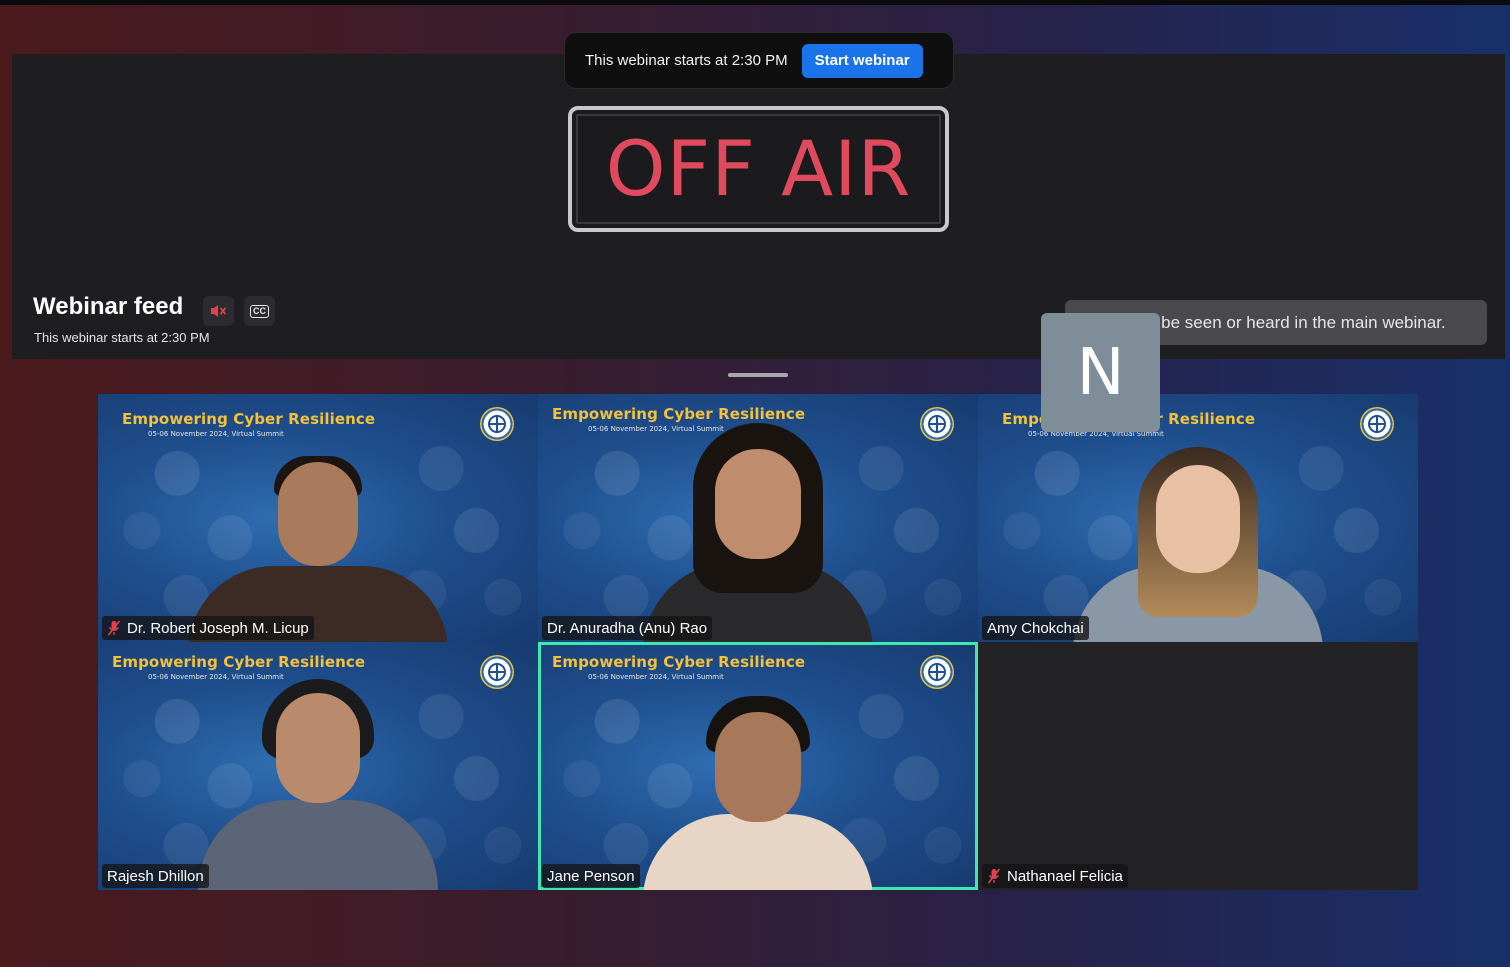  I want to click on participant-name-tag: Dr. Anuradha (Anu) Rao, so click(627, 628).